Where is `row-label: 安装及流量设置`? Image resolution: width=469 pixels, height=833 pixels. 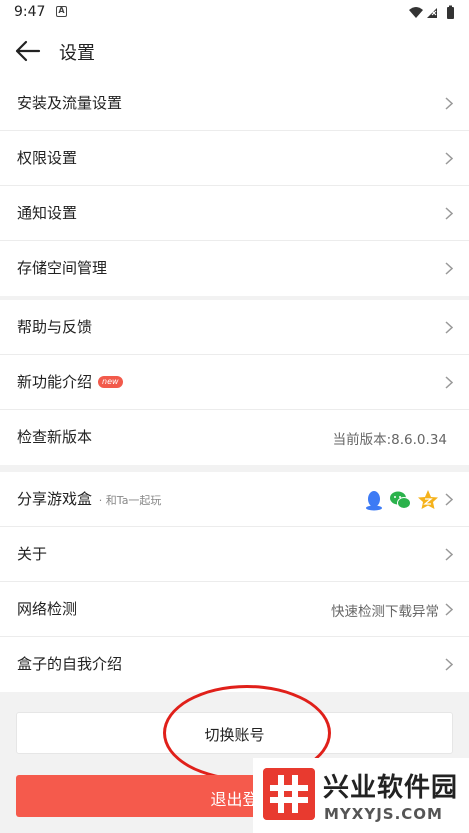 row-label: 安装及流量设置 is located at coordinates (70, 103).